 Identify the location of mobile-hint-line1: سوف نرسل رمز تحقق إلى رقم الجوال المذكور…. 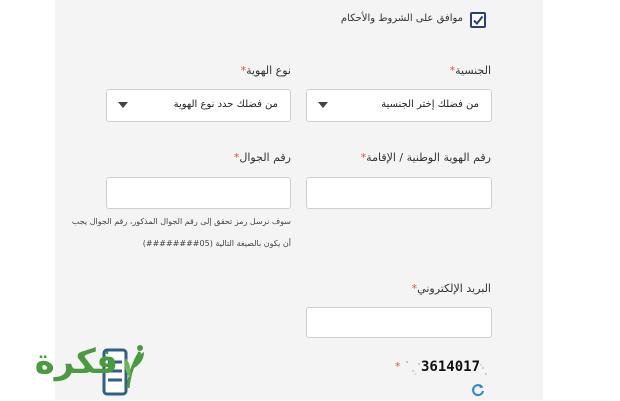
(181, 221).